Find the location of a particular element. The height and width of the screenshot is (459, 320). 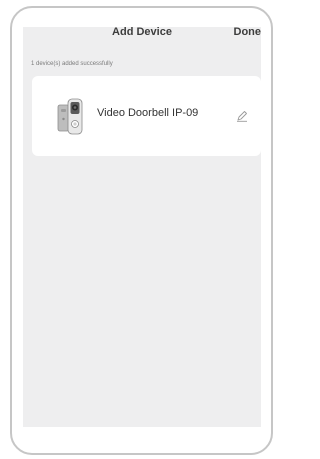

nav-bar: Add Device Done is located at coordinates (142, 33).